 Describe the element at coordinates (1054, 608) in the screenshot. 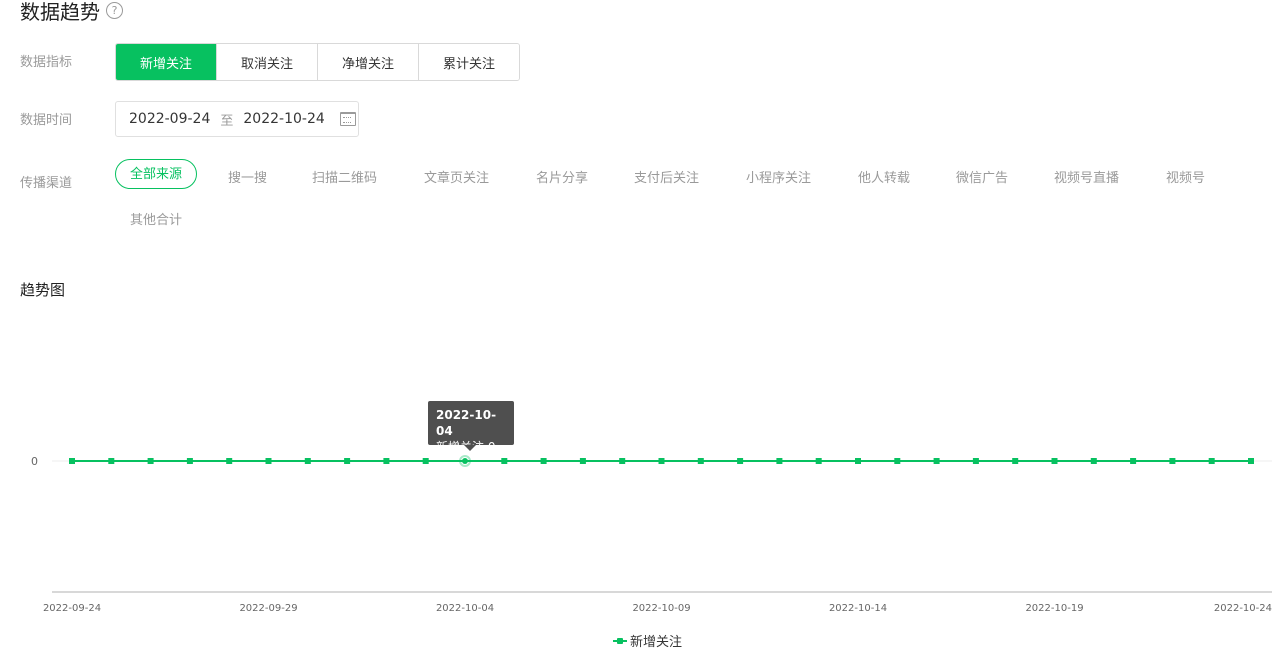

I see `x-tick-label: 2022-10-19` at that location.